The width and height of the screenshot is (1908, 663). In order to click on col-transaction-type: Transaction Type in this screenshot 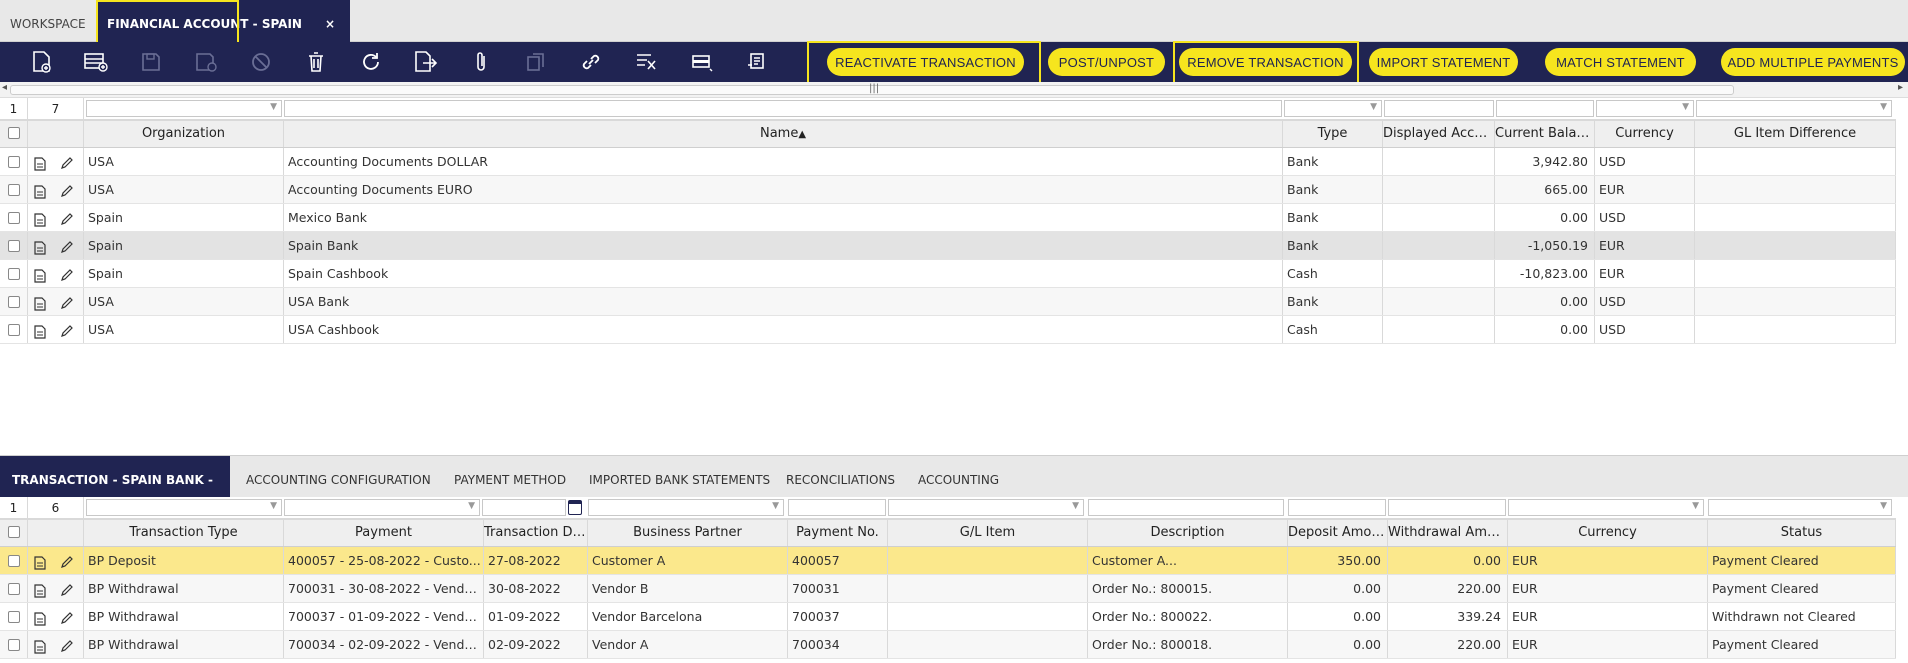, I will do `click(184, 533)`.